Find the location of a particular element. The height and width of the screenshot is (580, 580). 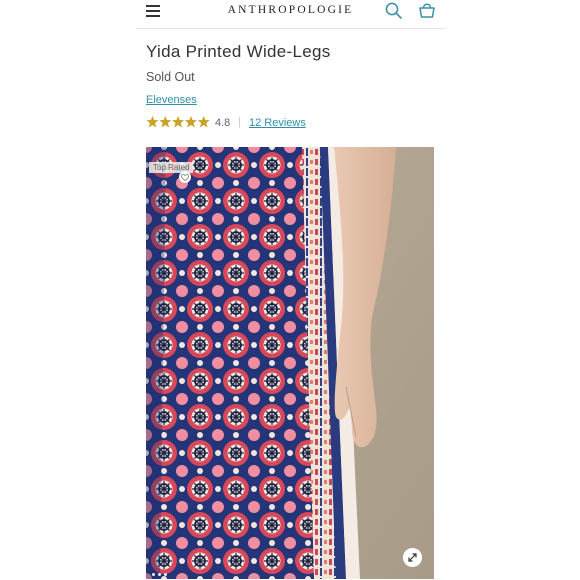

top-navigation-bar: ANTHROPOLOGIE is located at coordinates (290, 14).